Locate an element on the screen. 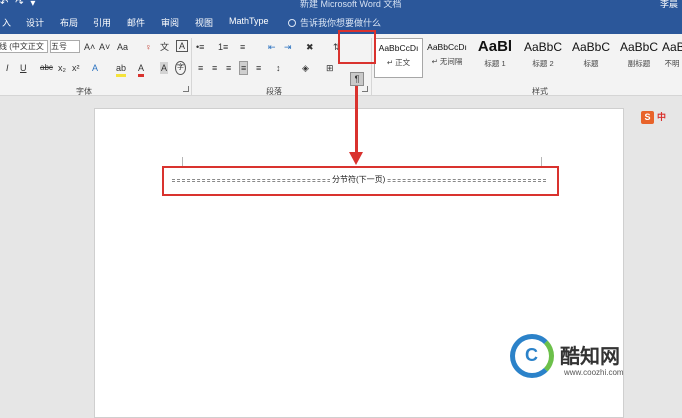 The height and width of the screenshot is (418, 682). text-effects-icon: A is located at coordinates (95, 68).